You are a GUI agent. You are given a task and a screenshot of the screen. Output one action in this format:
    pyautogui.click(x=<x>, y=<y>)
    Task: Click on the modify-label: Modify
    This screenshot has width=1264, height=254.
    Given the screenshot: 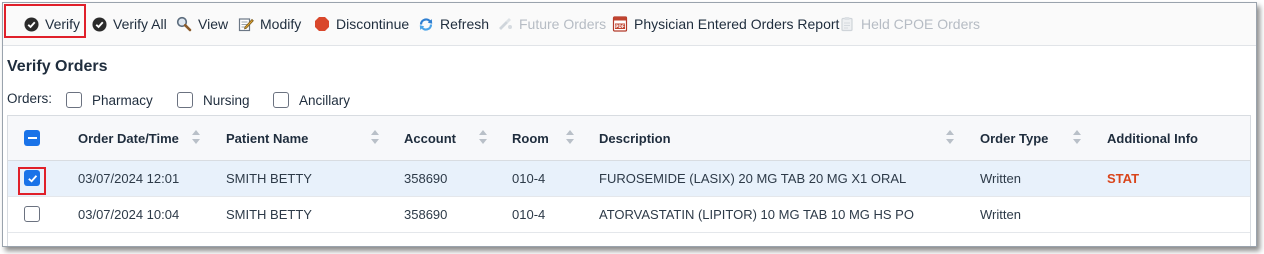 What is the action you would take?
    pyautogui.click(x=281, y=24)
    